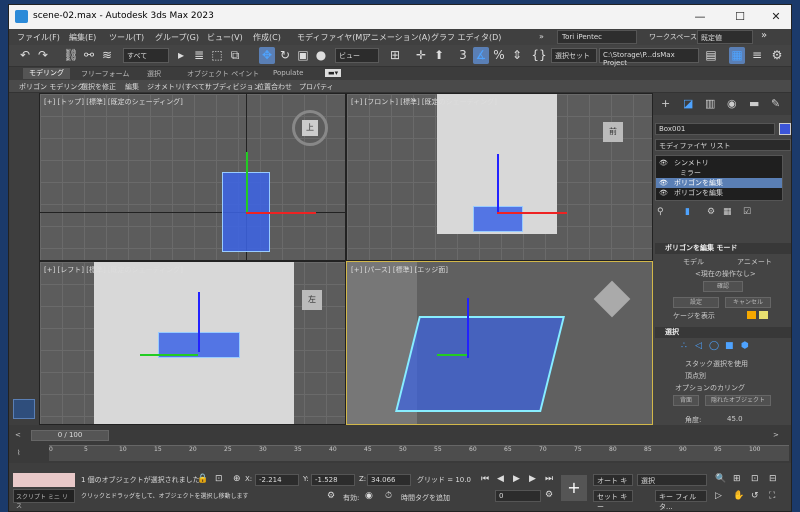 The image size is (800, 512). Describe the element at coordinates (777, 55) in the screenshot. I see `settings-icon: ⚙` at that location.